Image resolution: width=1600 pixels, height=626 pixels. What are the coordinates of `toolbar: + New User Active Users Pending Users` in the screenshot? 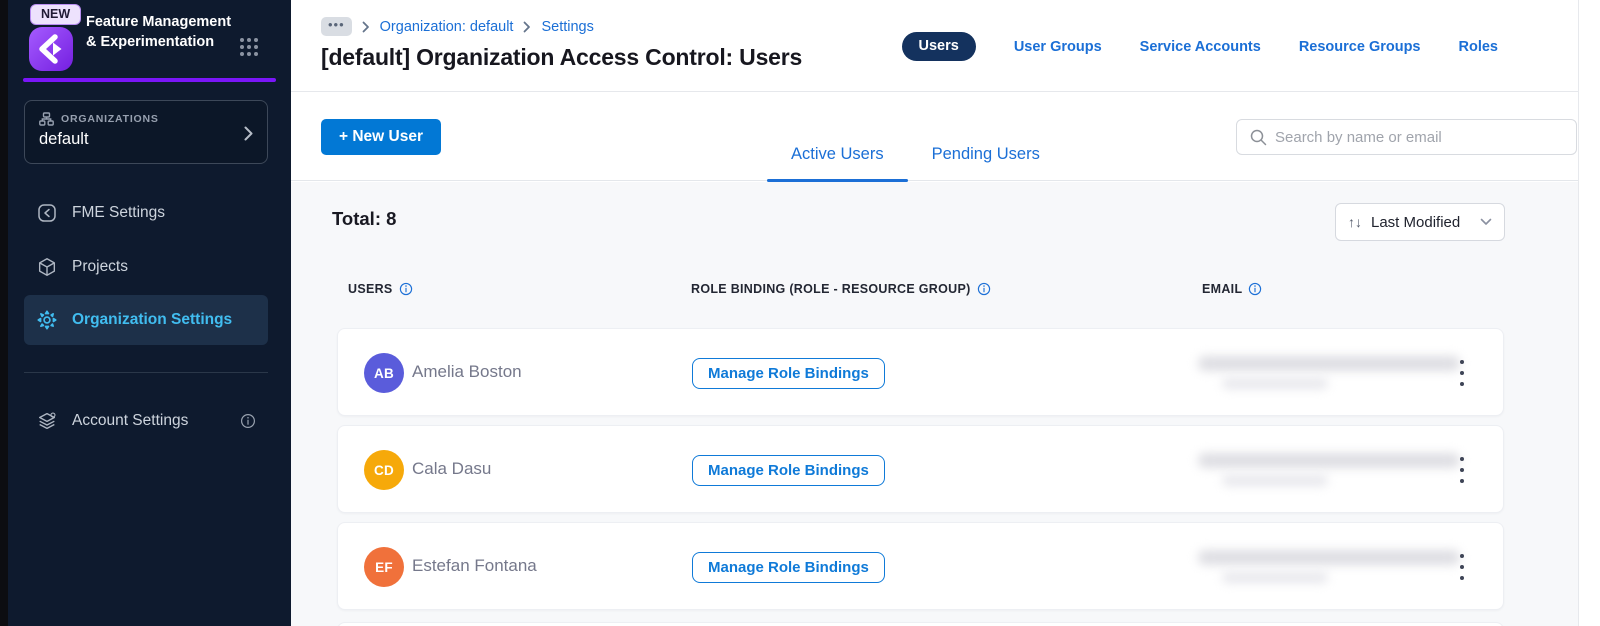 It's located at (934, 137).